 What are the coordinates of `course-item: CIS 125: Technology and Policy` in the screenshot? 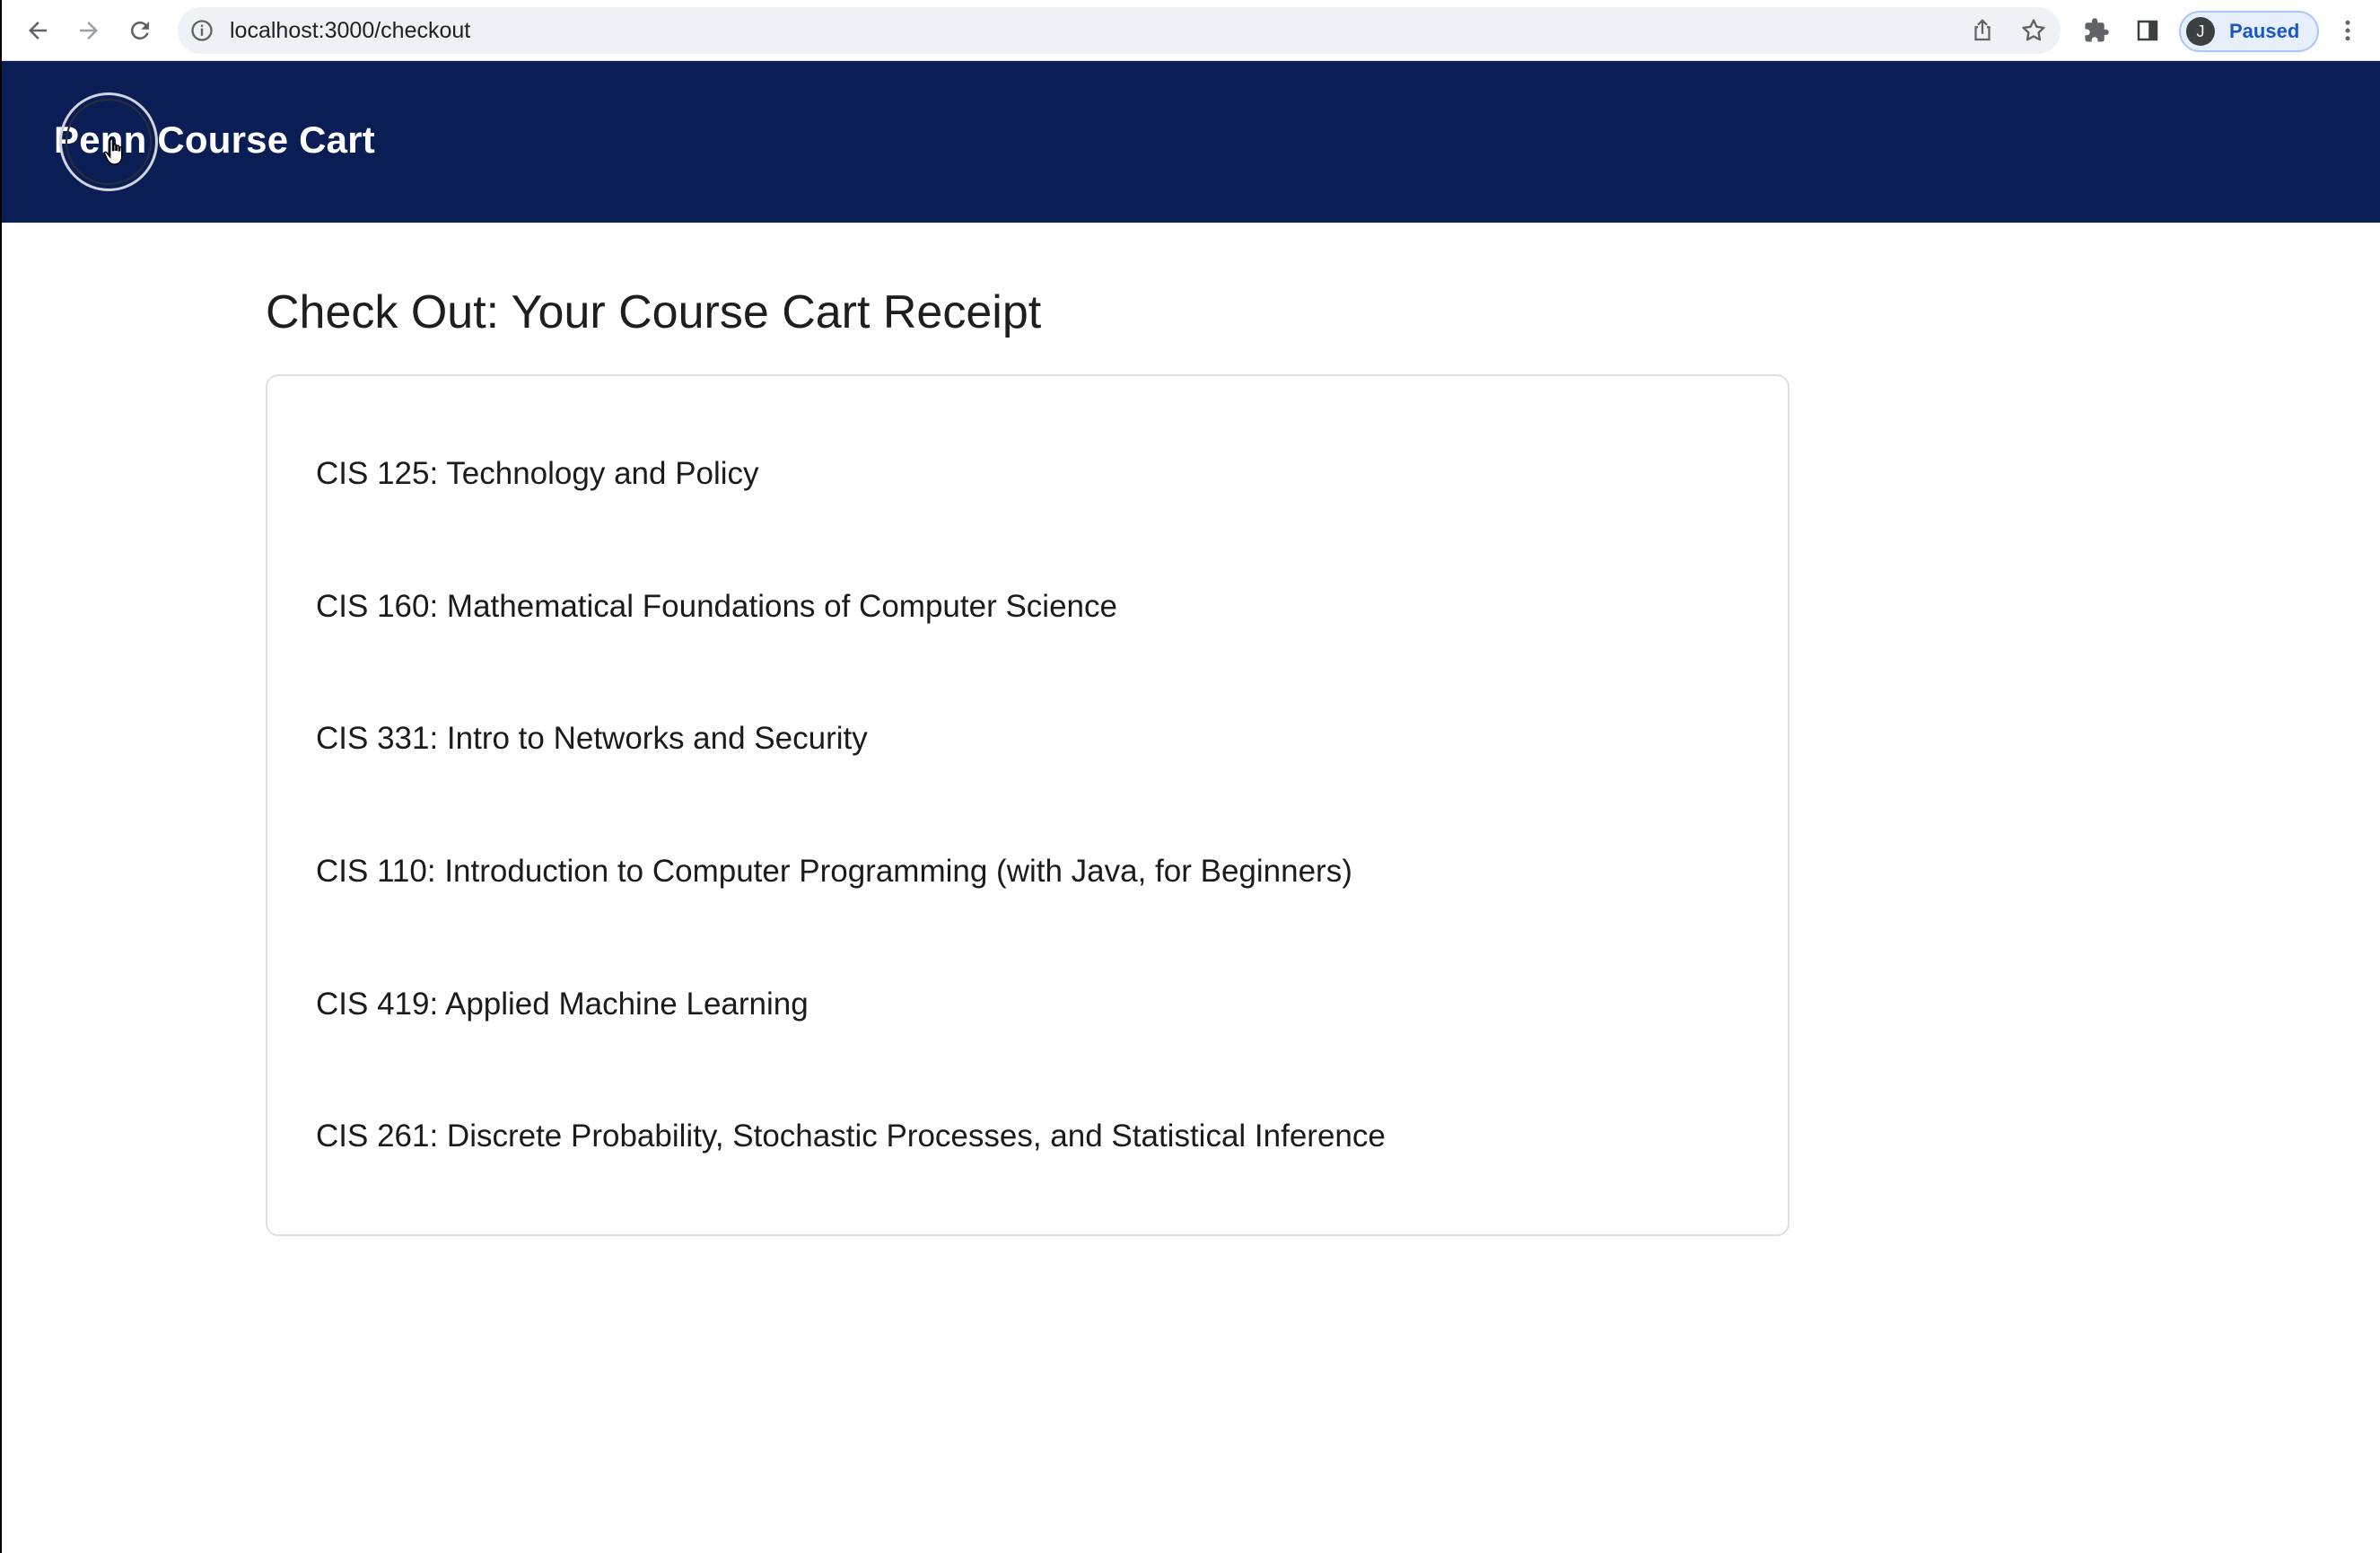 It's located at (537, 473).